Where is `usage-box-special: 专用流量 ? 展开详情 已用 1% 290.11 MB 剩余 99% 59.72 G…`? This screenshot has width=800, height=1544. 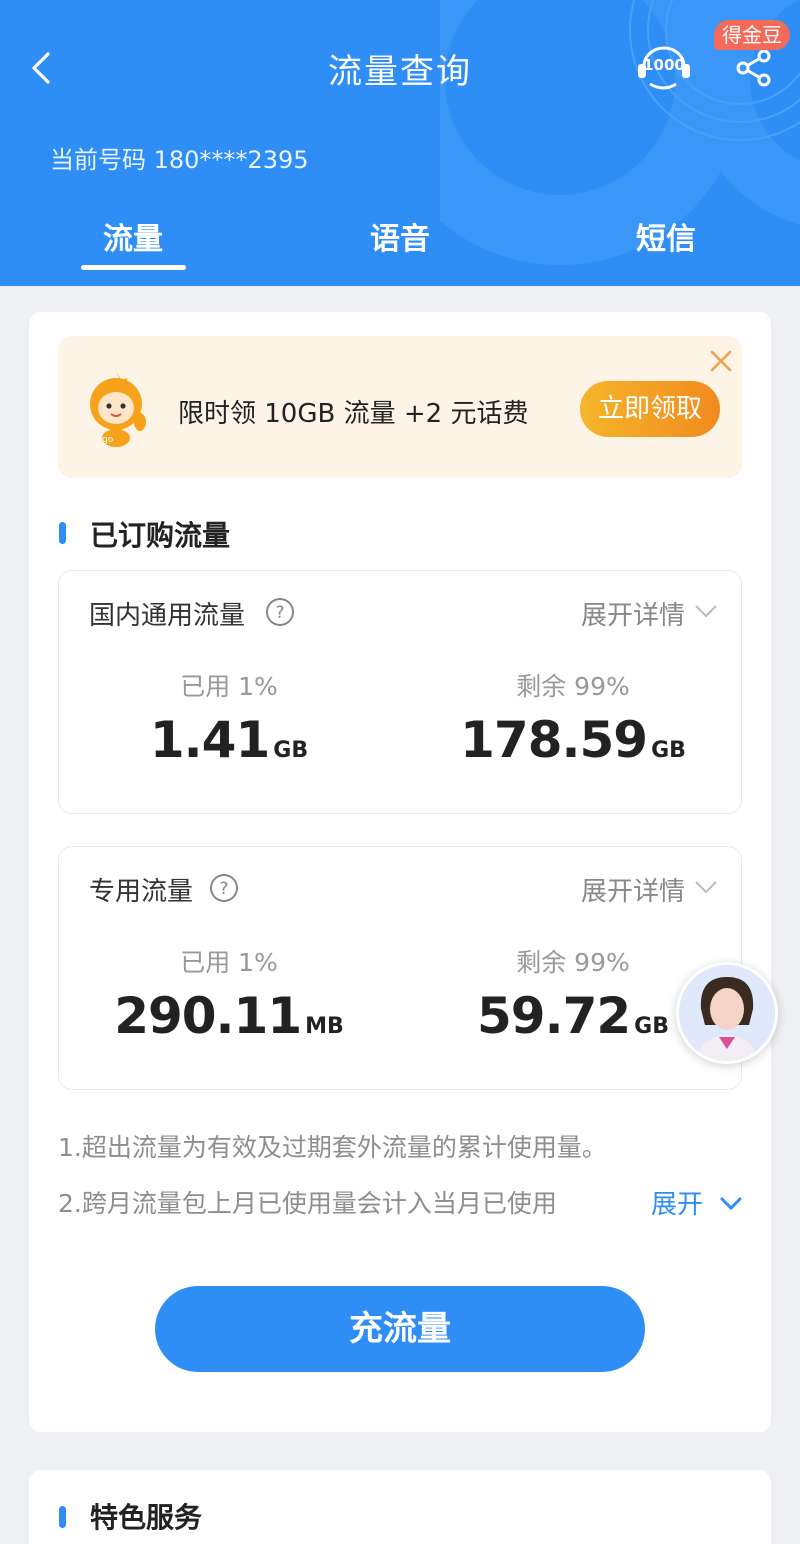
usage-box-special: 专用流量 ? 展开详情 已用 1% 290.11 MB 剩余 99% 59.72 G… is located at coordinates (400, 968).